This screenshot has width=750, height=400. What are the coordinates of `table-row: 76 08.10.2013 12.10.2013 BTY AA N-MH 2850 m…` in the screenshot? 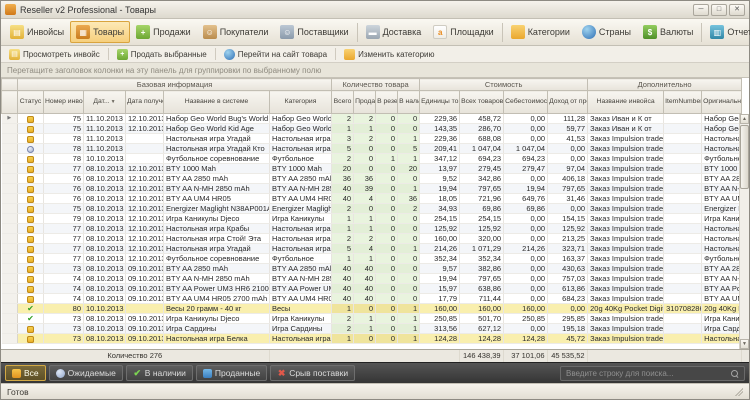 It's located at (372, 188).